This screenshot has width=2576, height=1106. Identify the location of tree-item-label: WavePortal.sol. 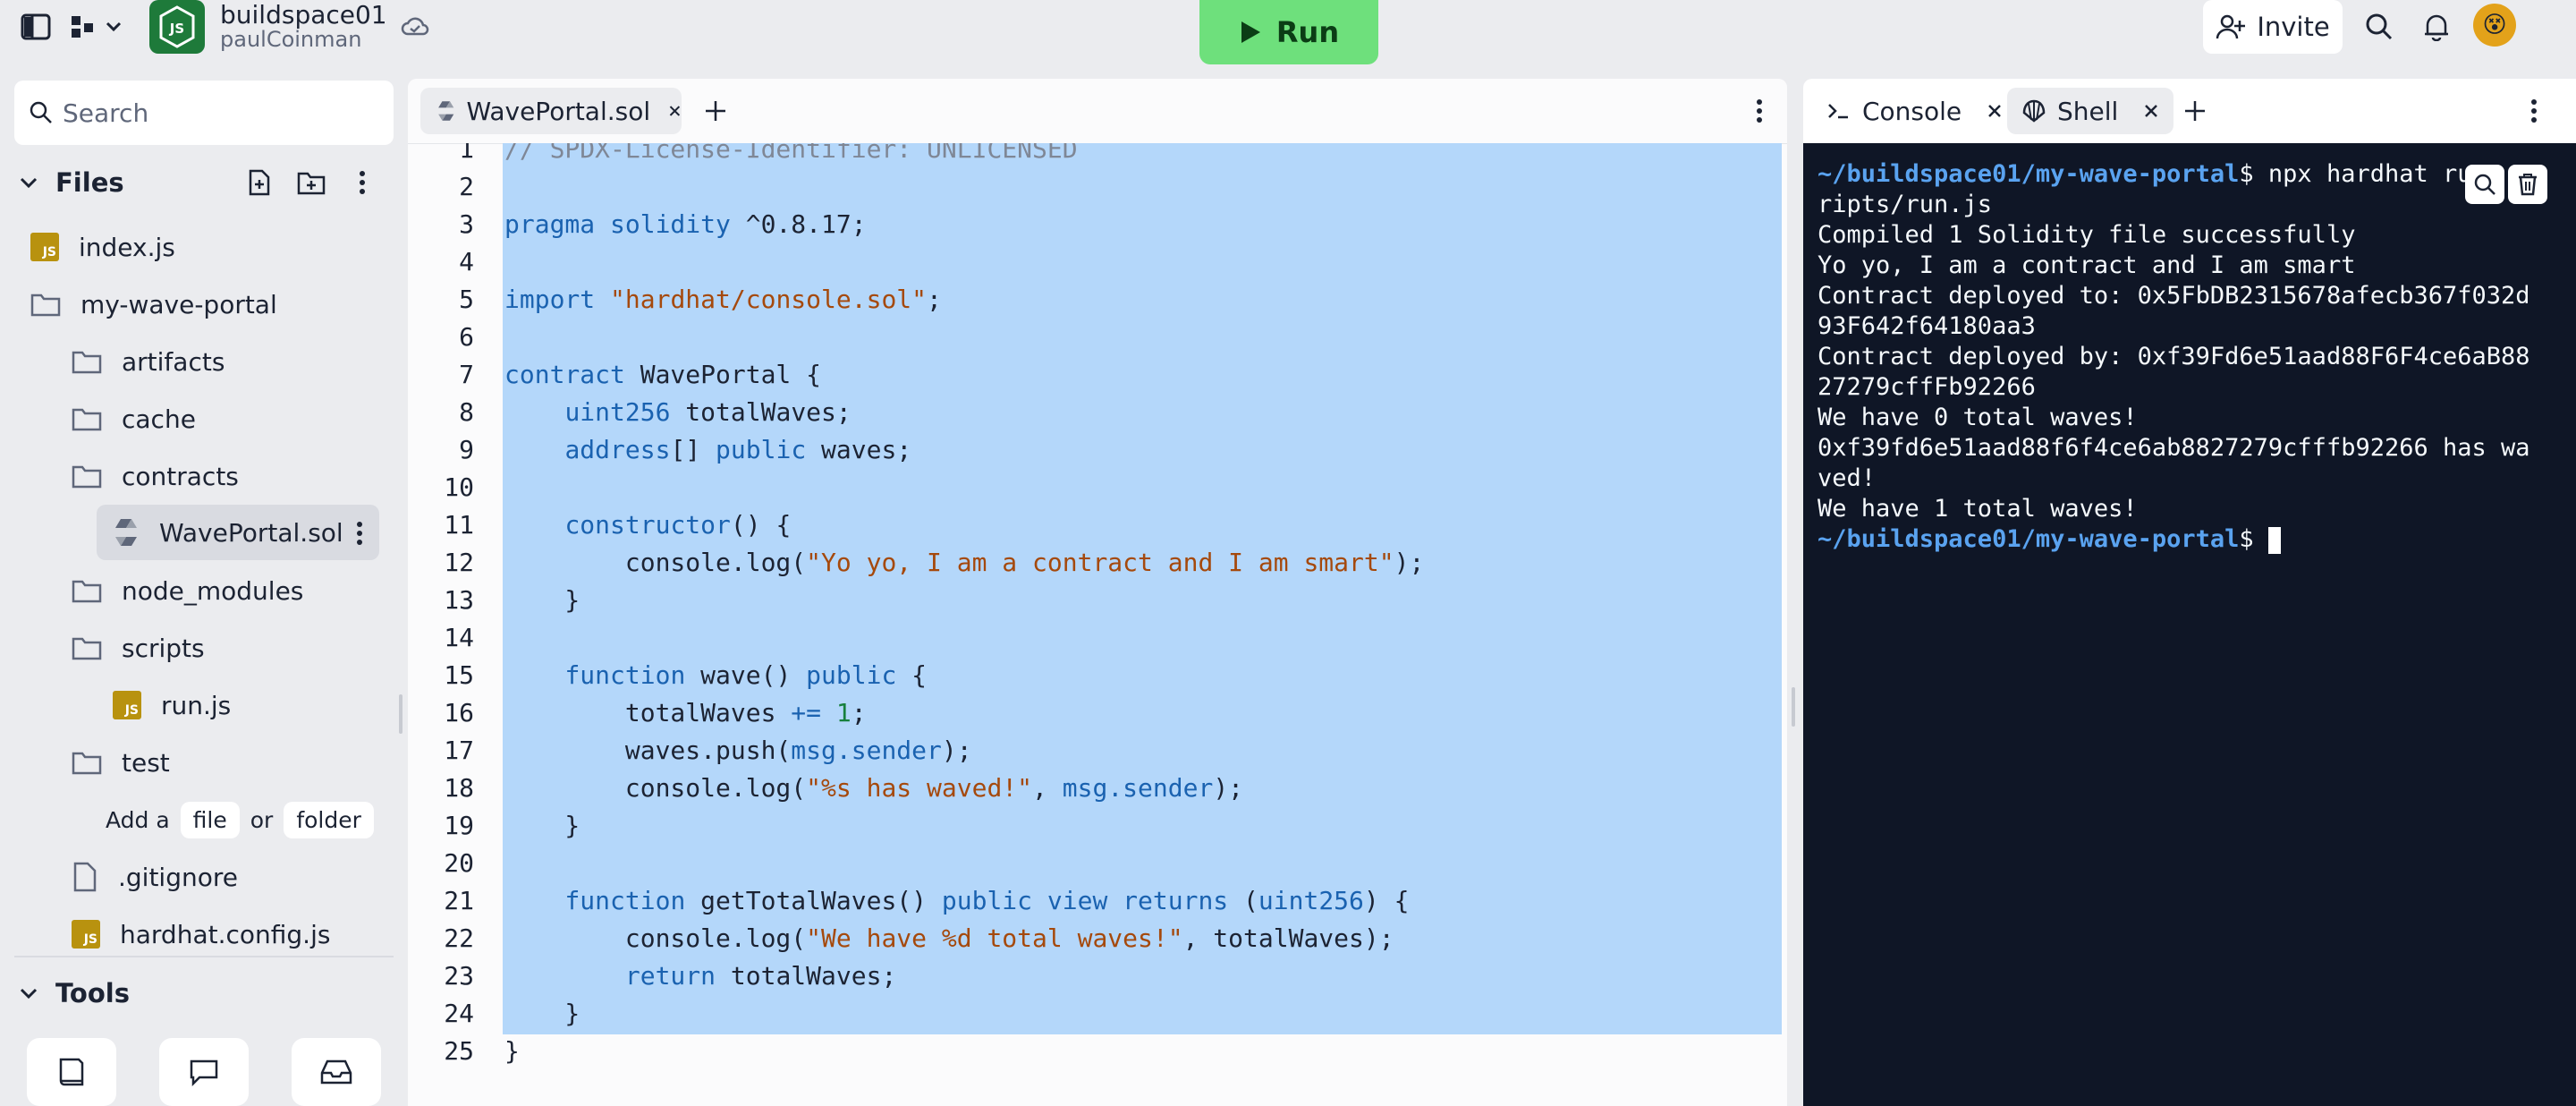
(251, 532).